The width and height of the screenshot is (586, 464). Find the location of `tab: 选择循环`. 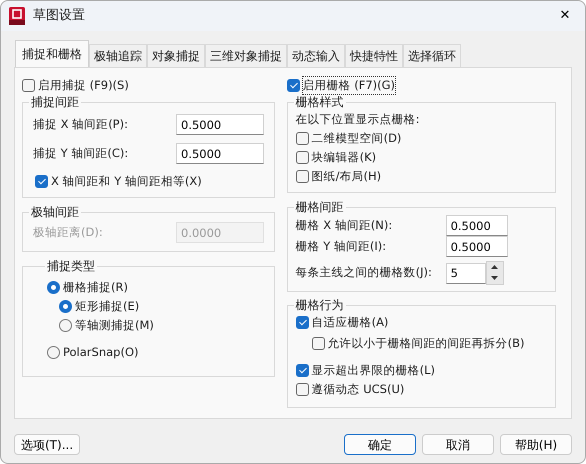

tab: 选择循环 is located at coordinates (432, 55).